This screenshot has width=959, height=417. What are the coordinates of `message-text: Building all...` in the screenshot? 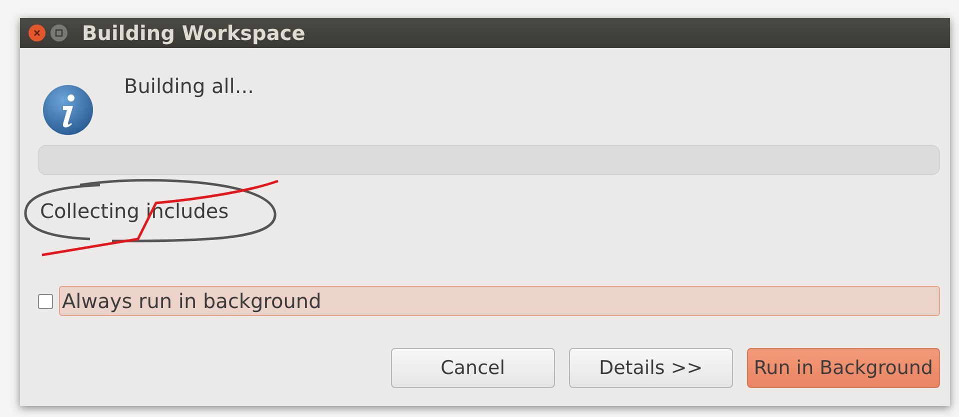 It's located at (189, 86).